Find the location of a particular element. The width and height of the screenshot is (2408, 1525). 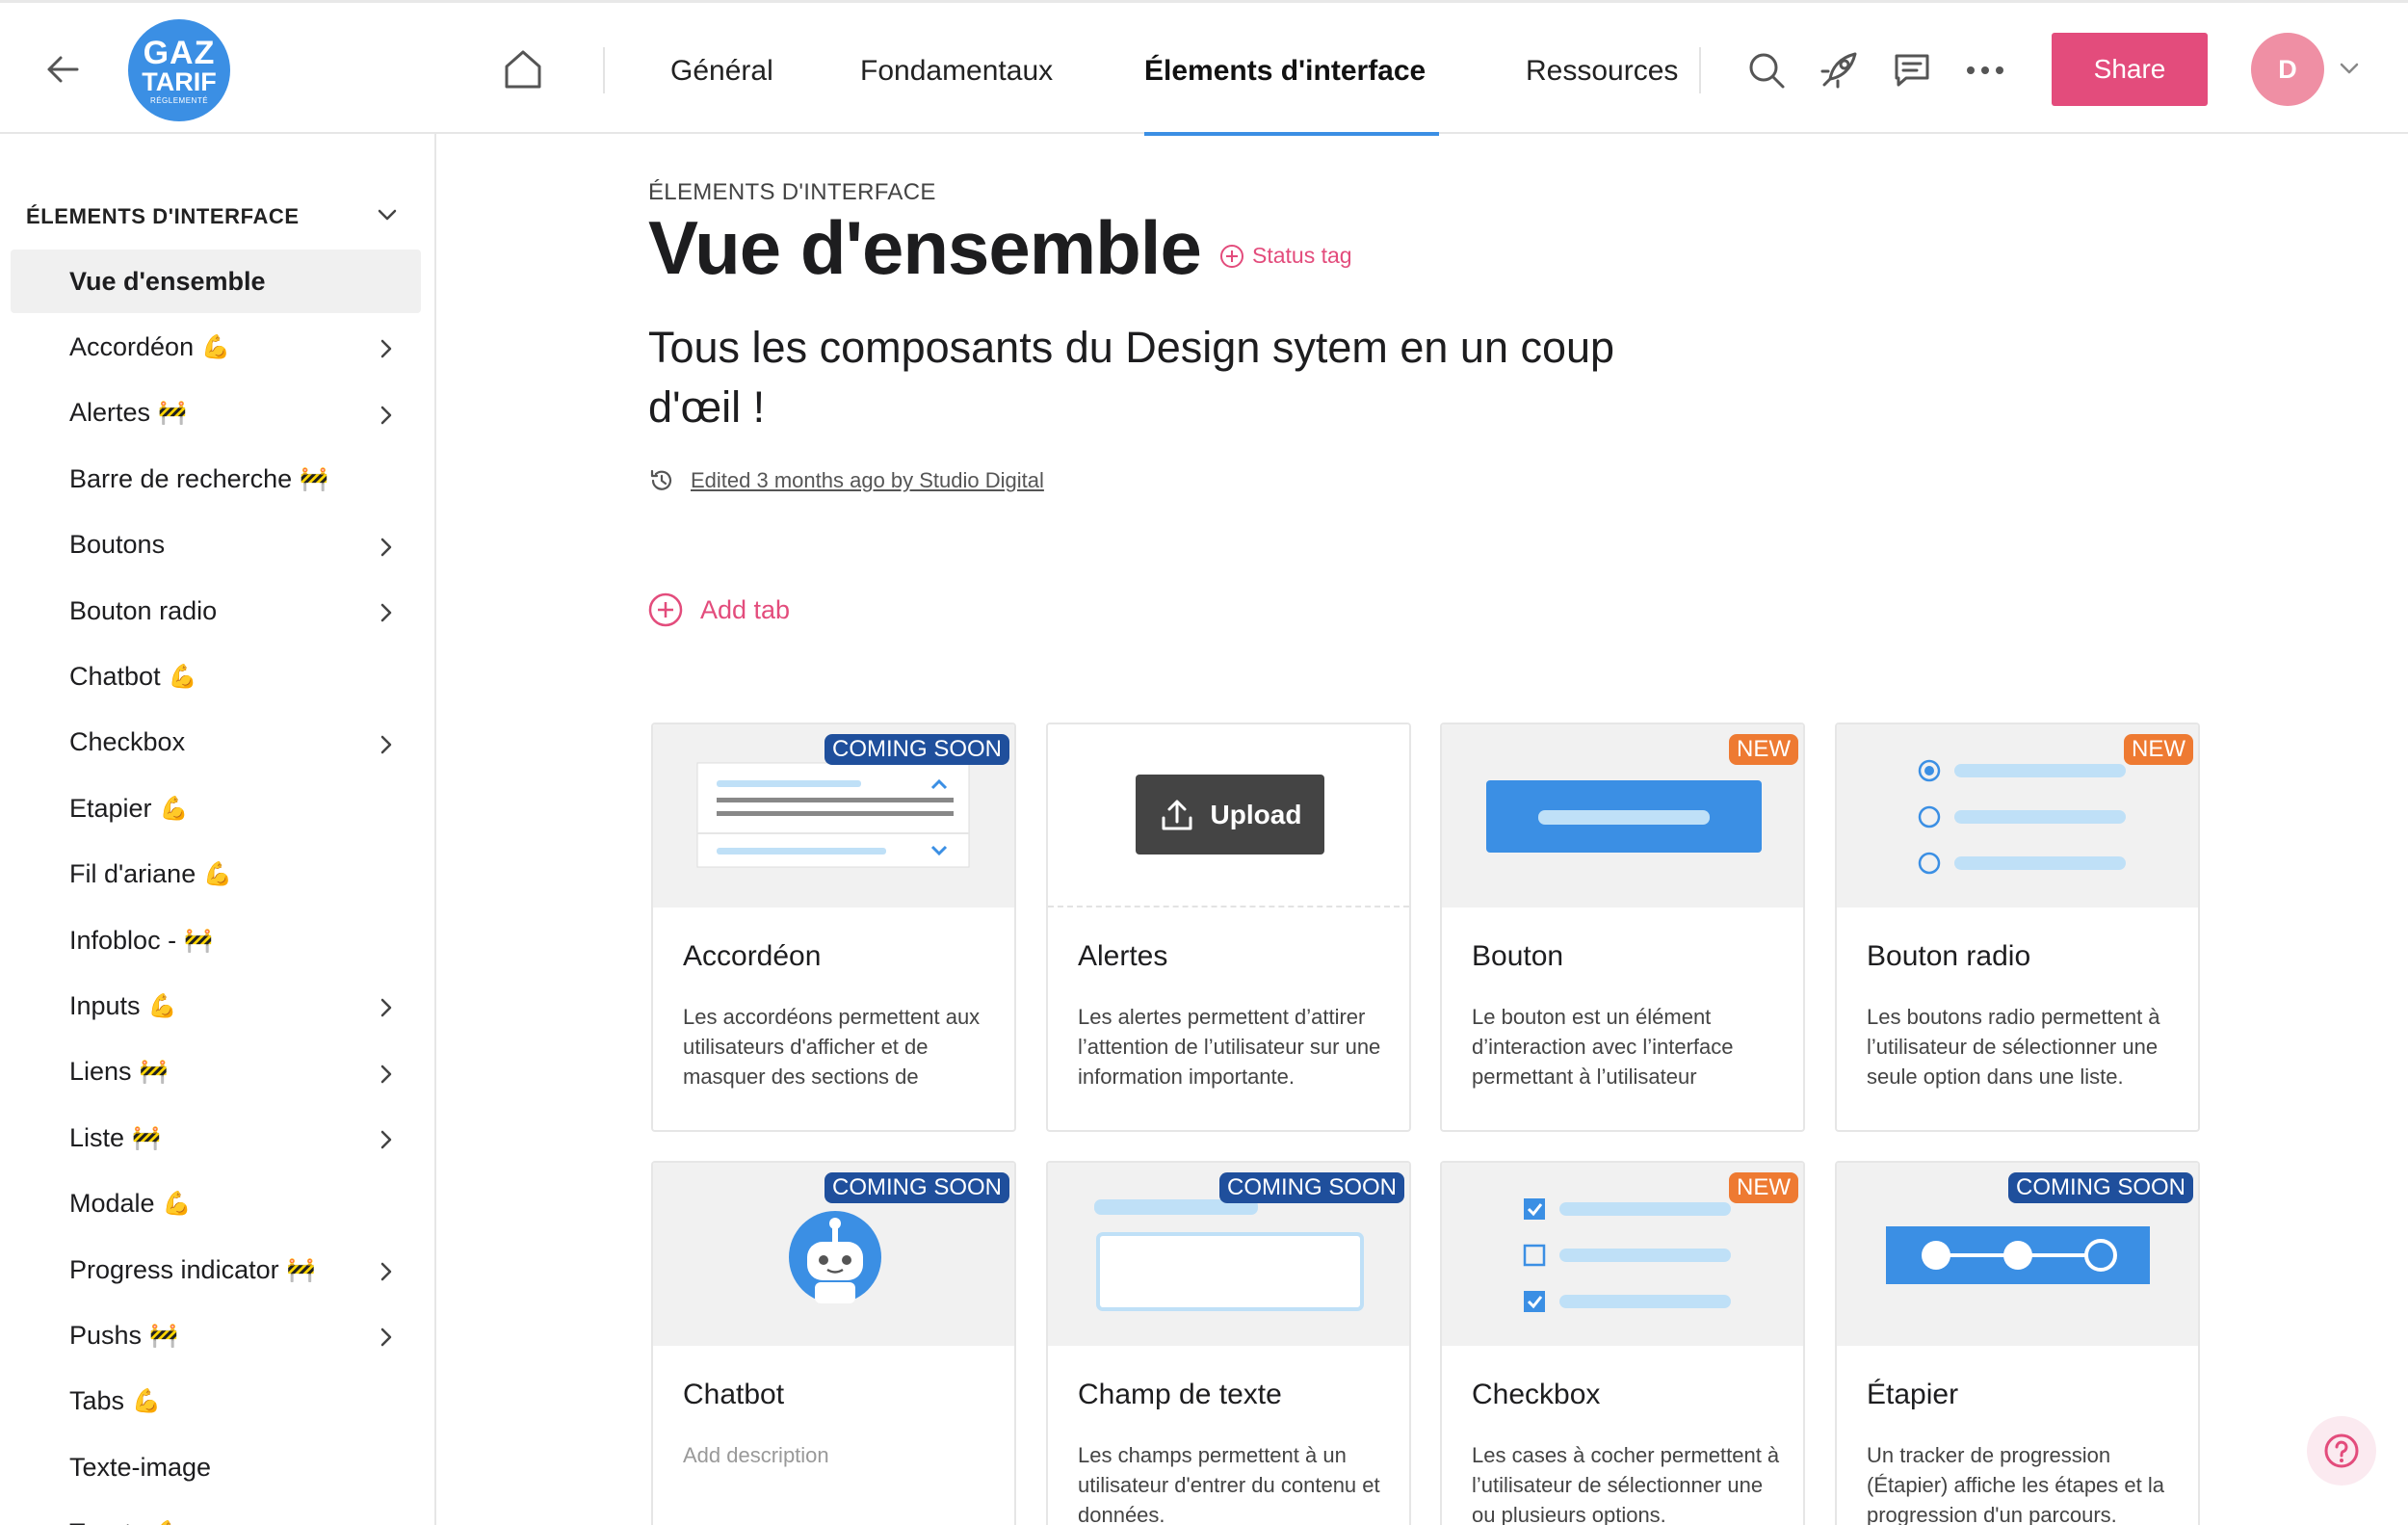

sidebar-item: Modale 💪 is located at coordinates (216, 1204).